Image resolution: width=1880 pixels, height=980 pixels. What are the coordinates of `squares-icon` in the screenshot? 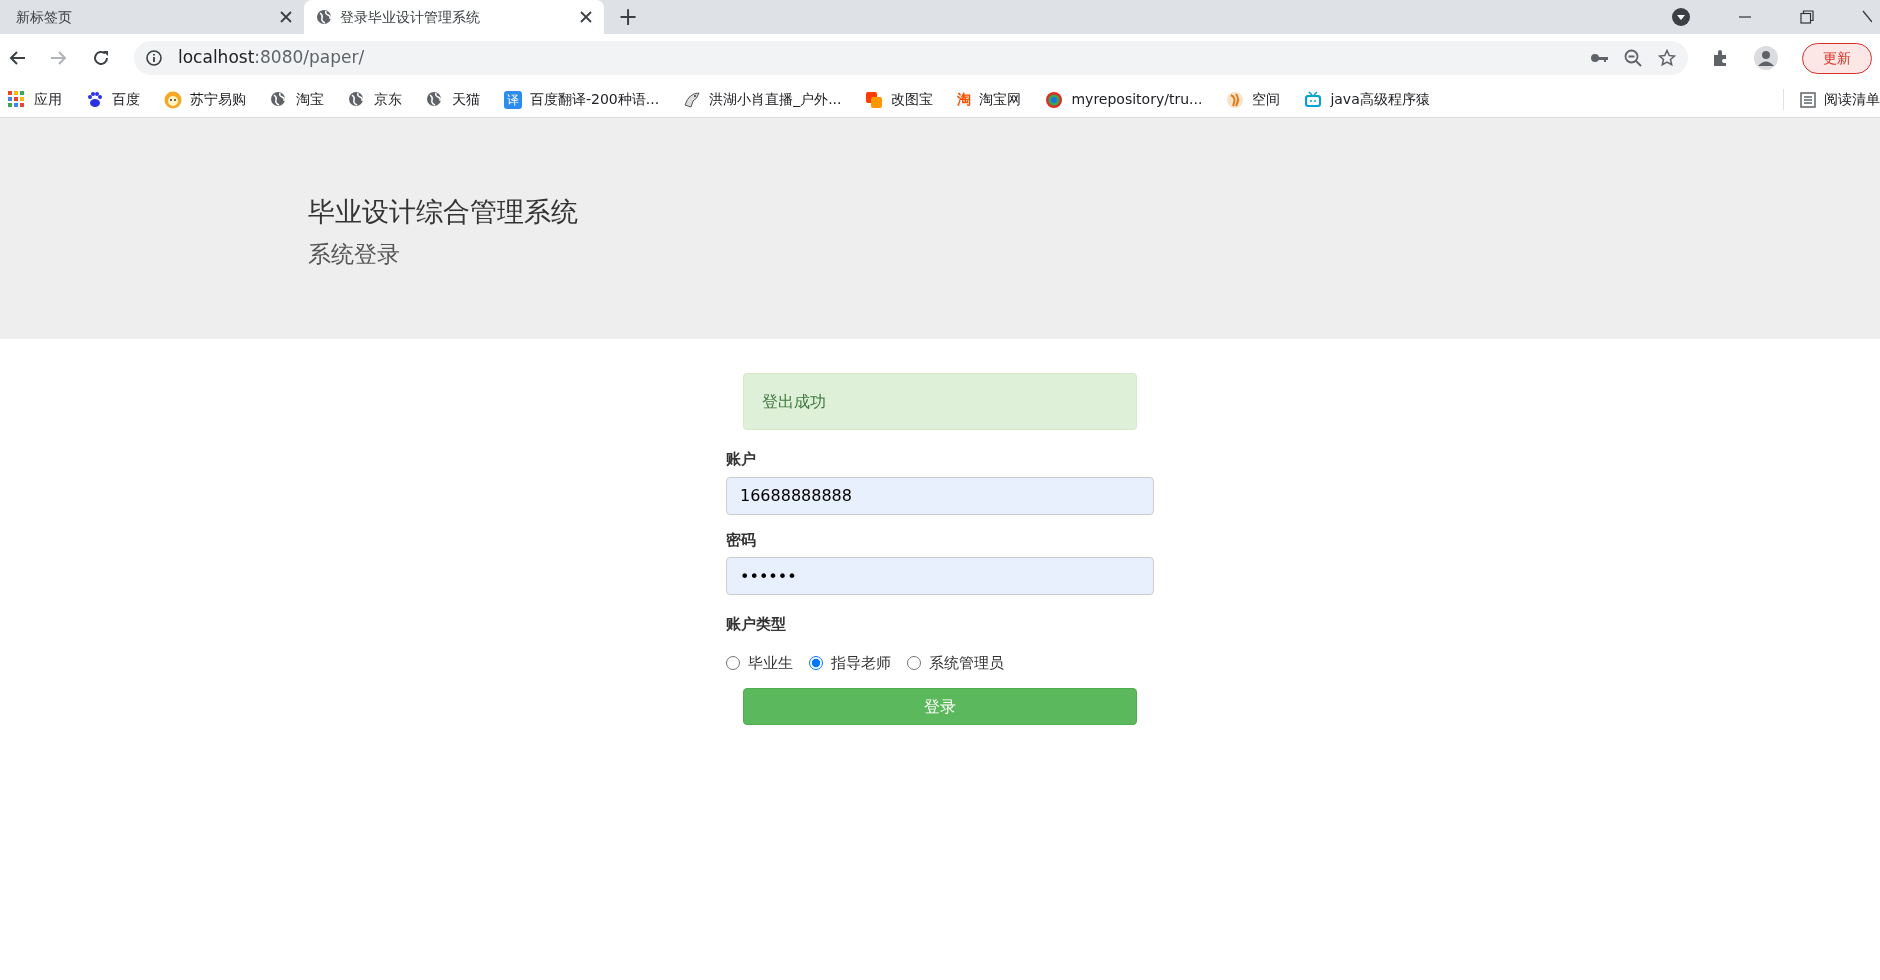 It's located at (874, 99).